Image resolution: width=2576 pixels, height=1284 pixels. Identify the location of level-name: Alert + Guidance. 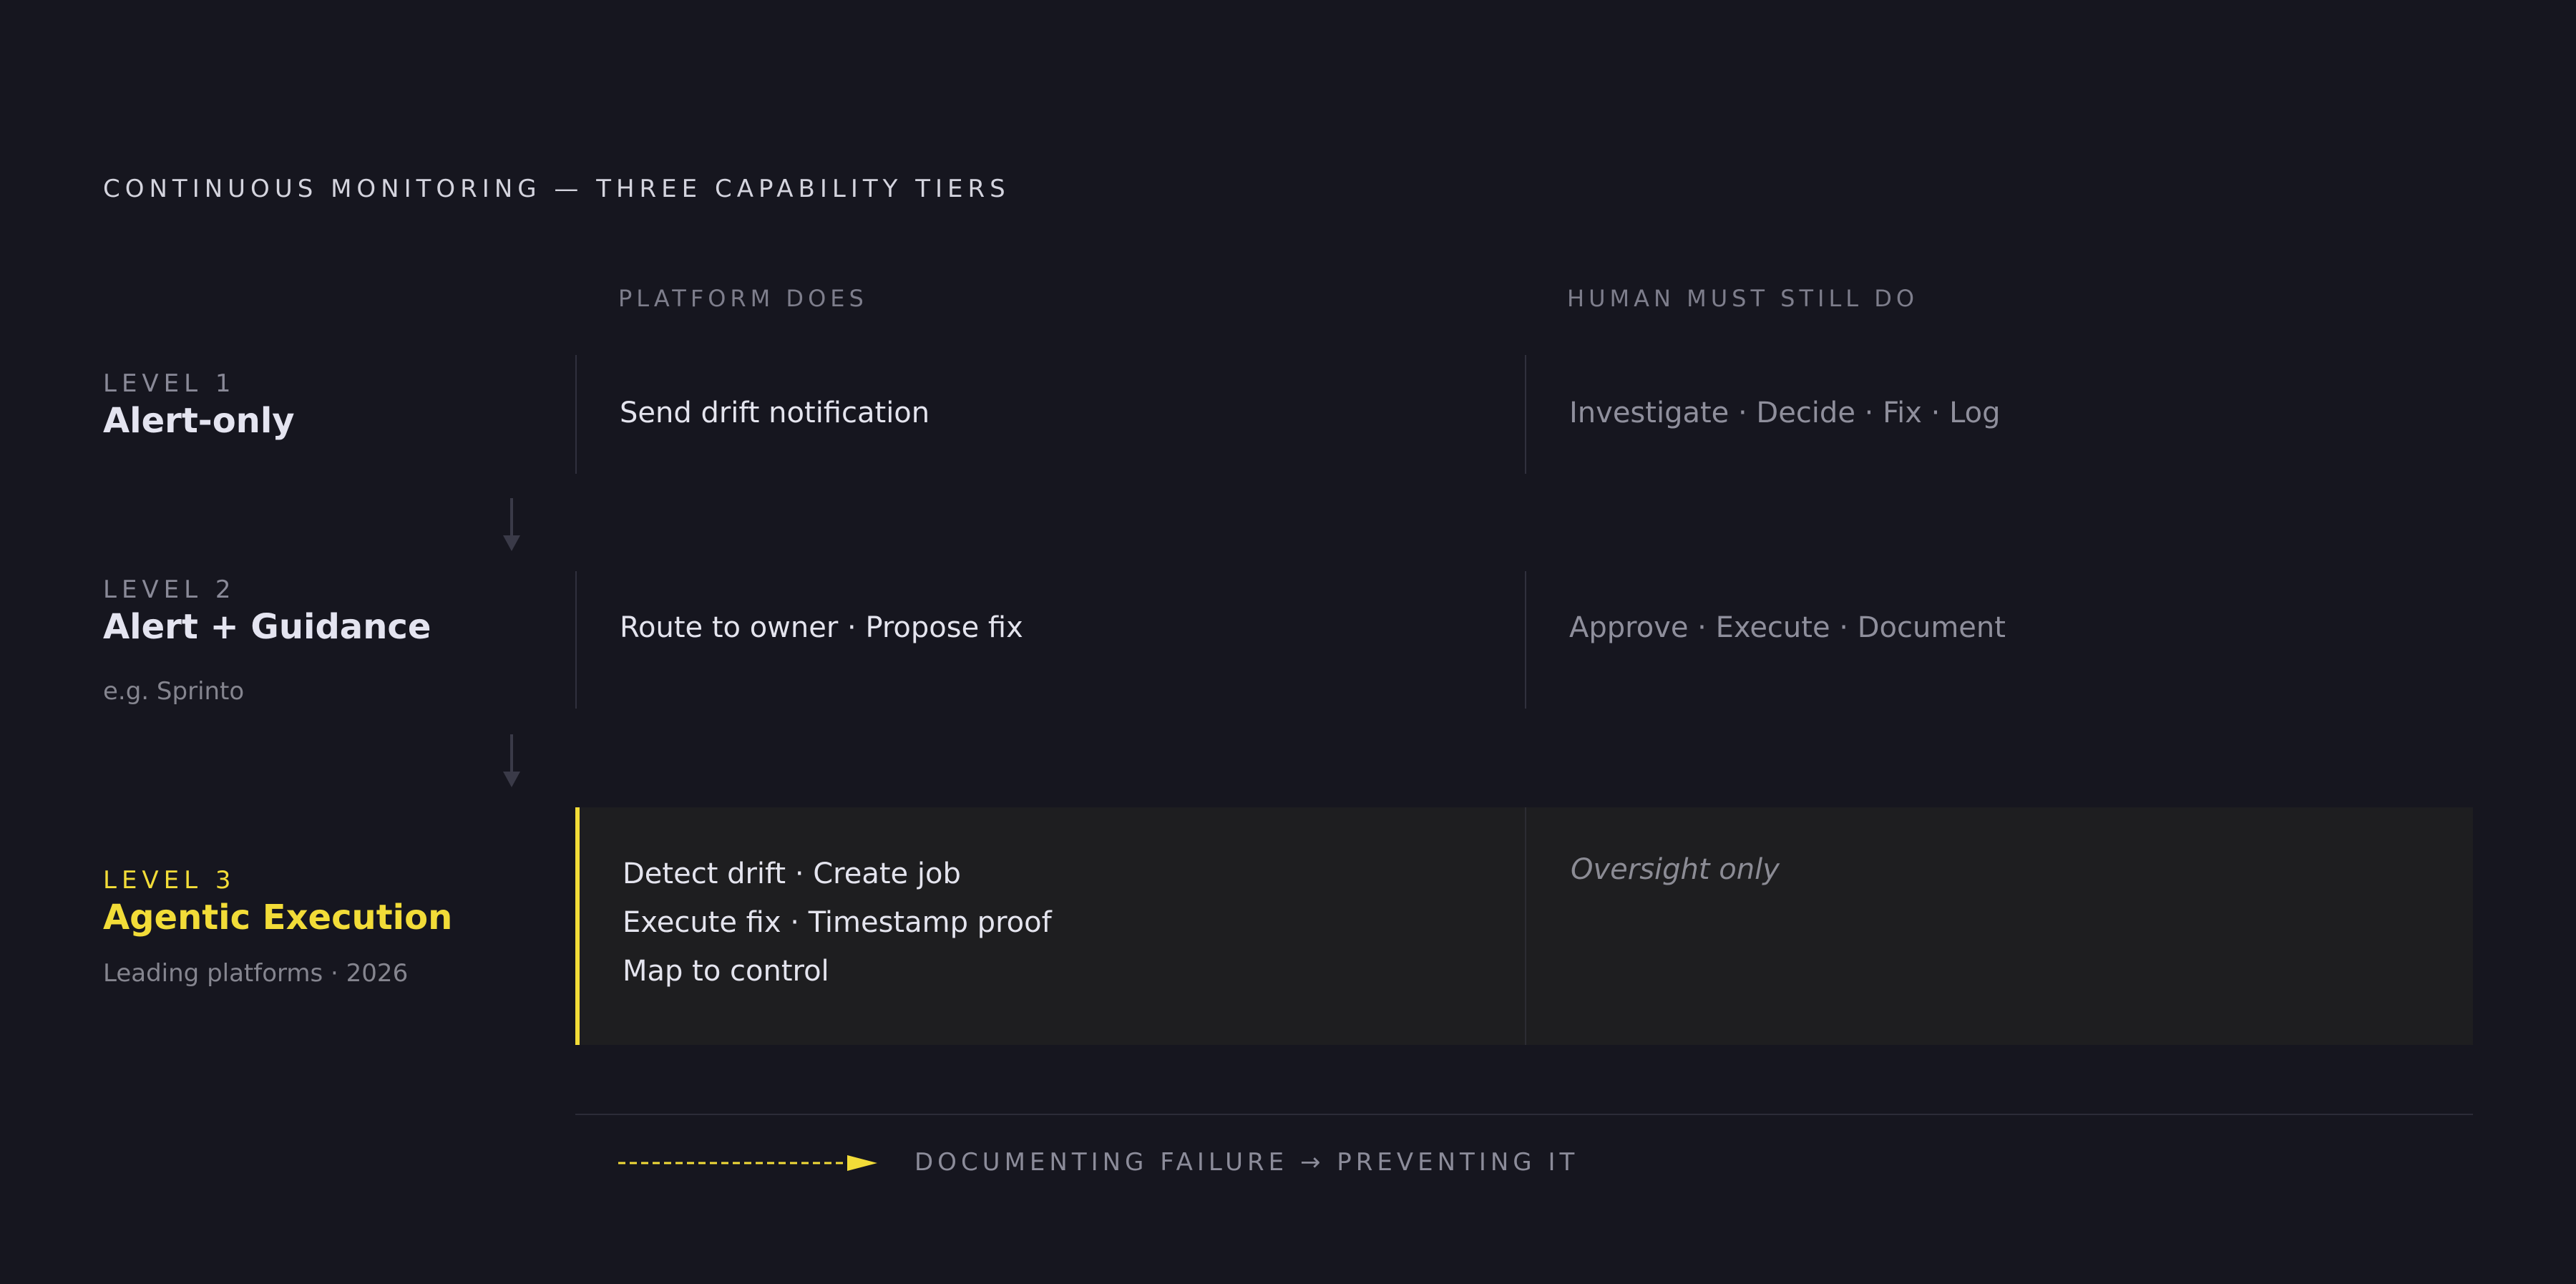
(267, 627).